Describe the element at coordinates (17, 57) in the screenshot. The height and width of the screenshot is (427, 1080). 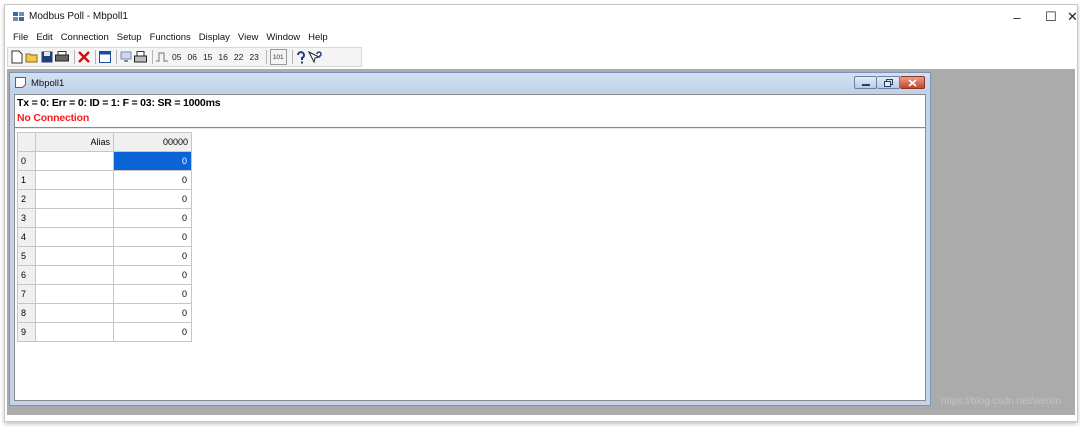
I see `new-document-icon` at that location.